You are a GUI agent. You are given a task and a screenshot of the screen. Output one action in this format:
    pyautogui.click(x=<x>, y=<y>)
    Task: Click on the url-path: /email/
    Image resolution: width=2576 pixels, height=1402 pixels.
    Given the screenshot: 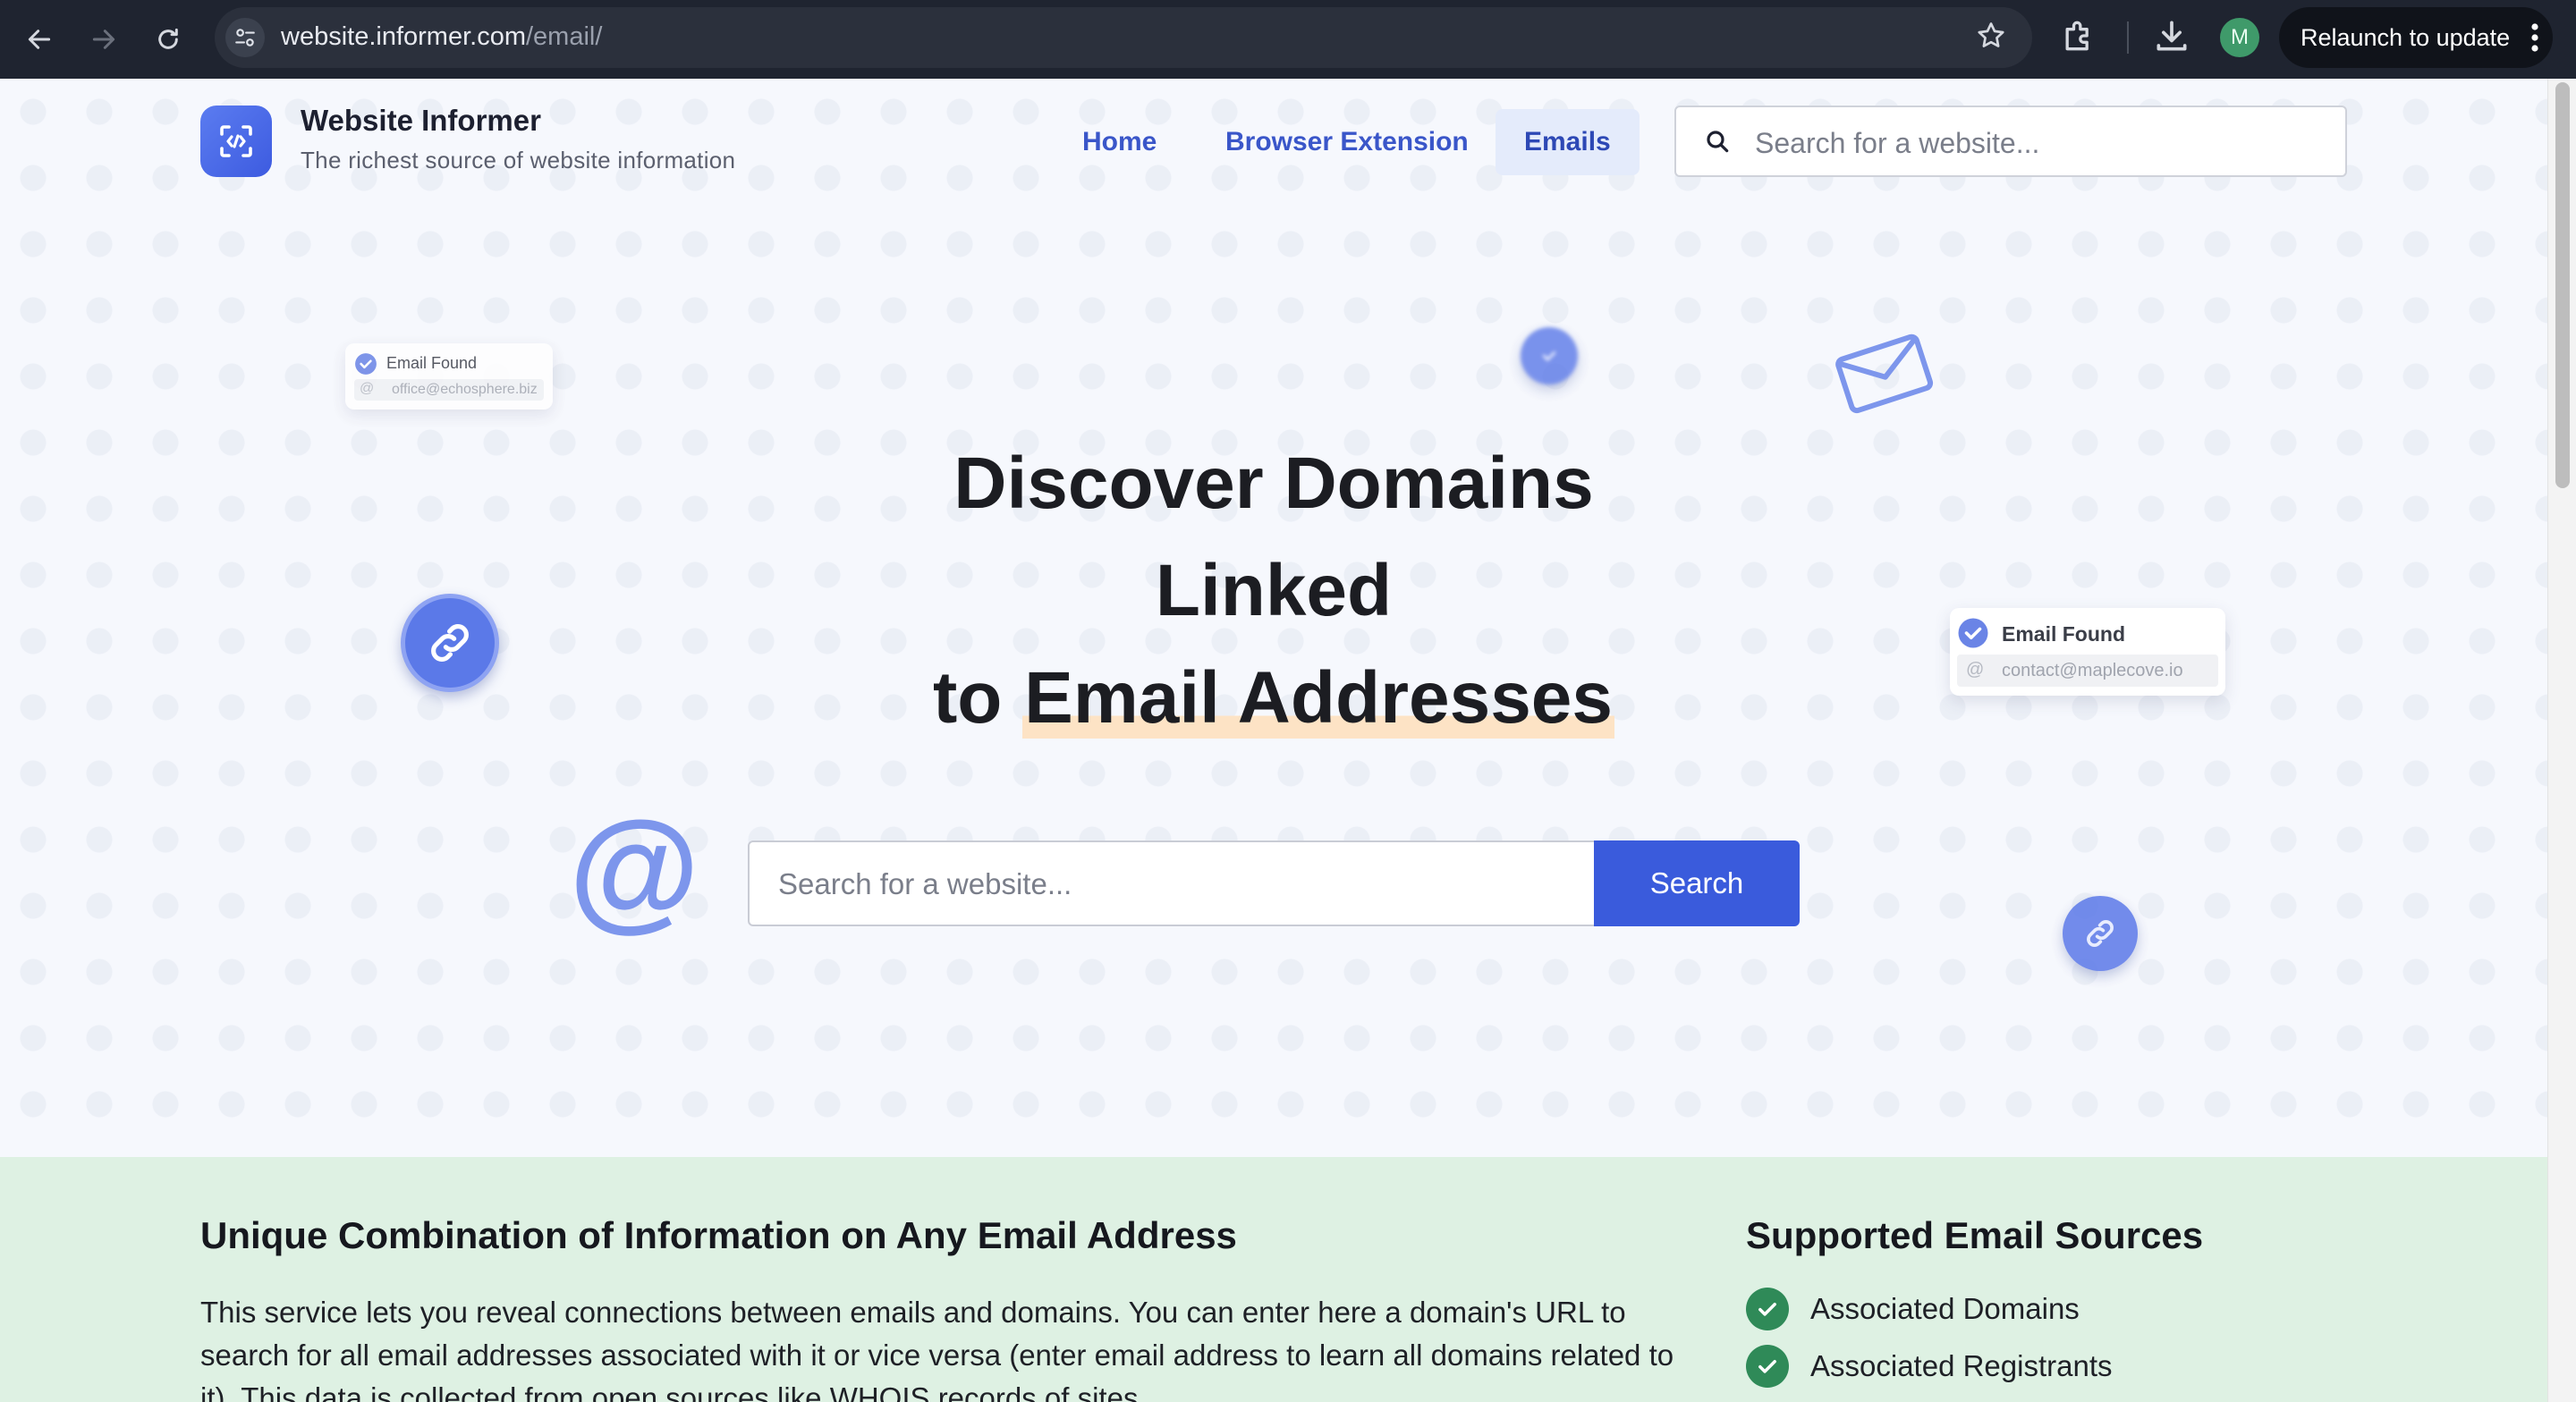 What is the action you would take?
    pyautogui.click(x=564, y=36)
    